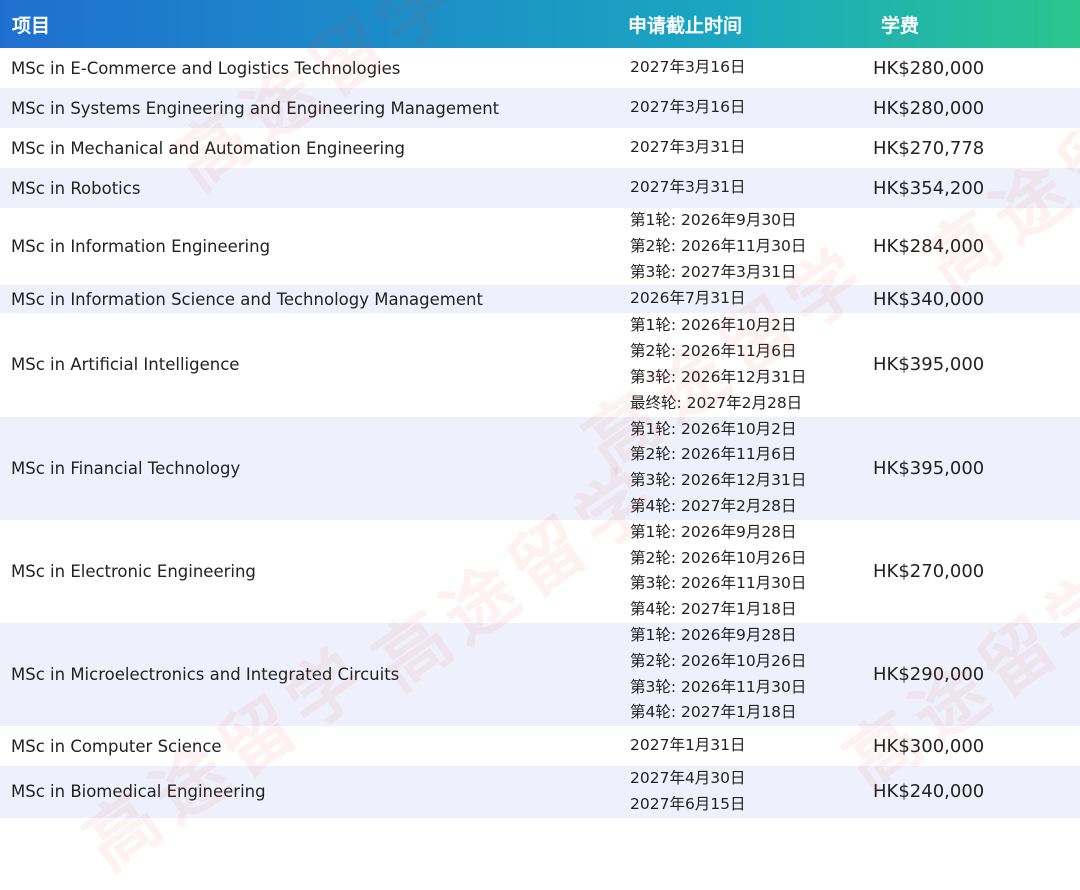 The height and width of the screenshot is (890, 1080). I want to click on program-name: MSc in Electronic Engineering, so click(133, 571).